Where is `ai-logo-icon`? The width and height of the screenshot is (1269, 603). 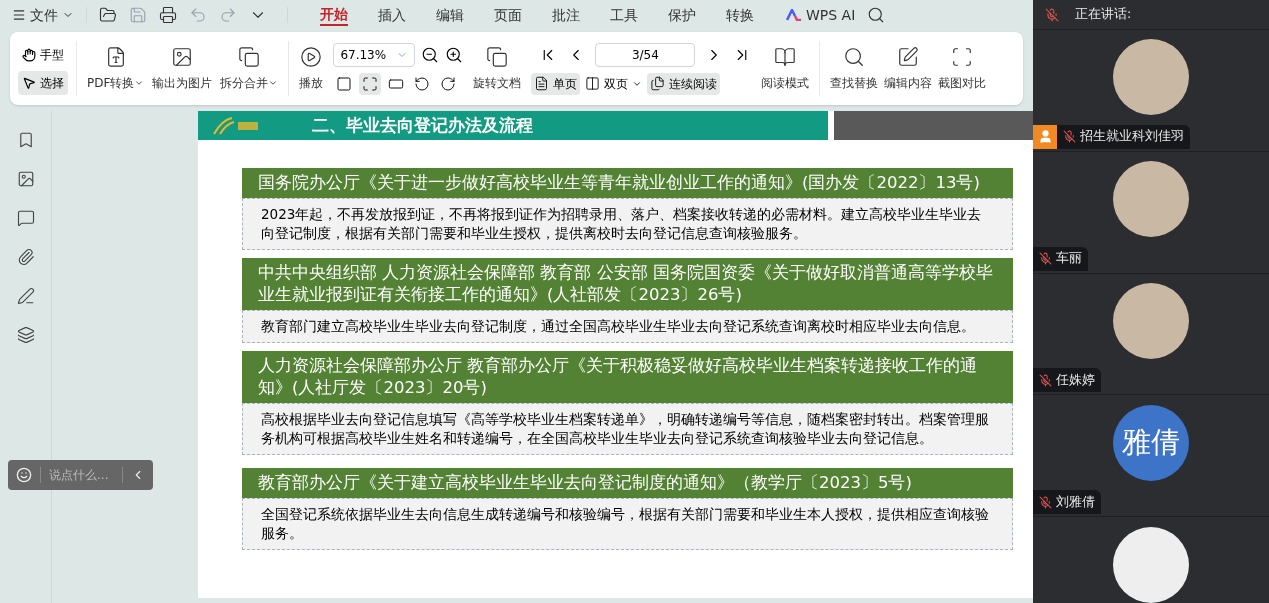 ai-logo-icon is located at coordinates (794, 15).